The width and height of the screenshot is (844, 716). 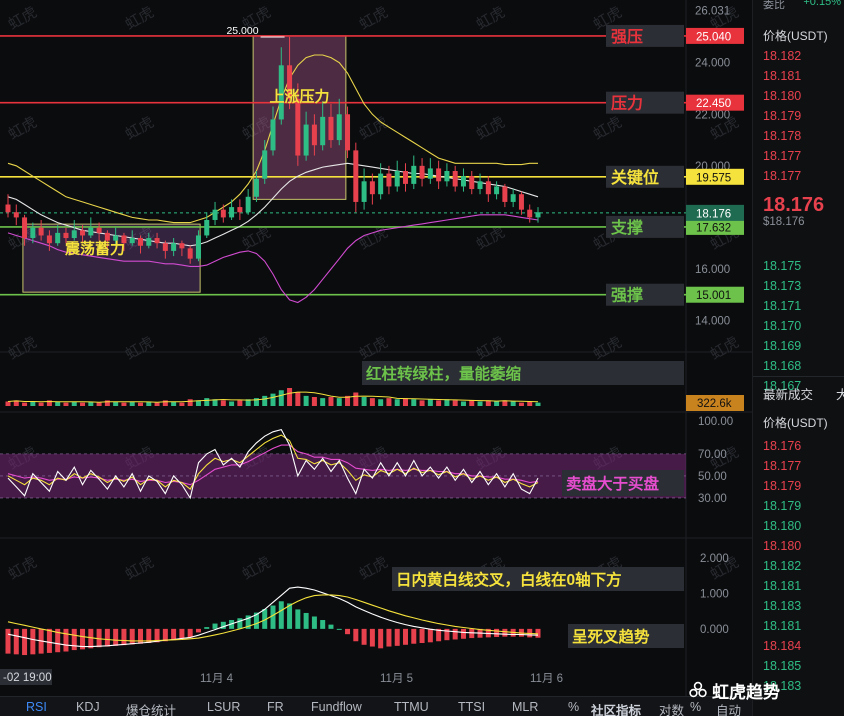 What do you see at coordinates (411, 707) in the screenshot?
I see `tab-6: TTMU` at bounding box center [411, 707].